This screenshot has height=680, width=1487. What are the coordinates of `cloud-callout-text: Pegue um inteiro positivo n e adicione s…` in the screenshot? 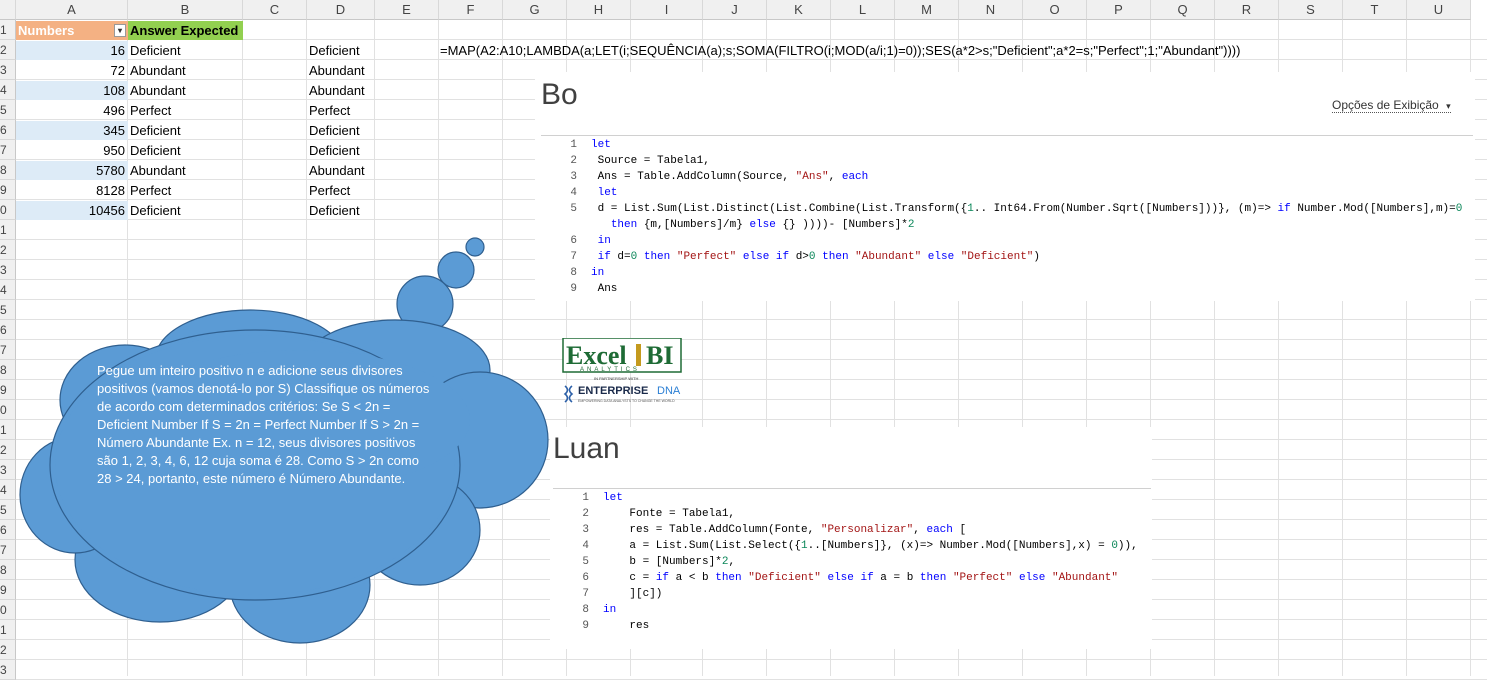 It's located at (265, 425).